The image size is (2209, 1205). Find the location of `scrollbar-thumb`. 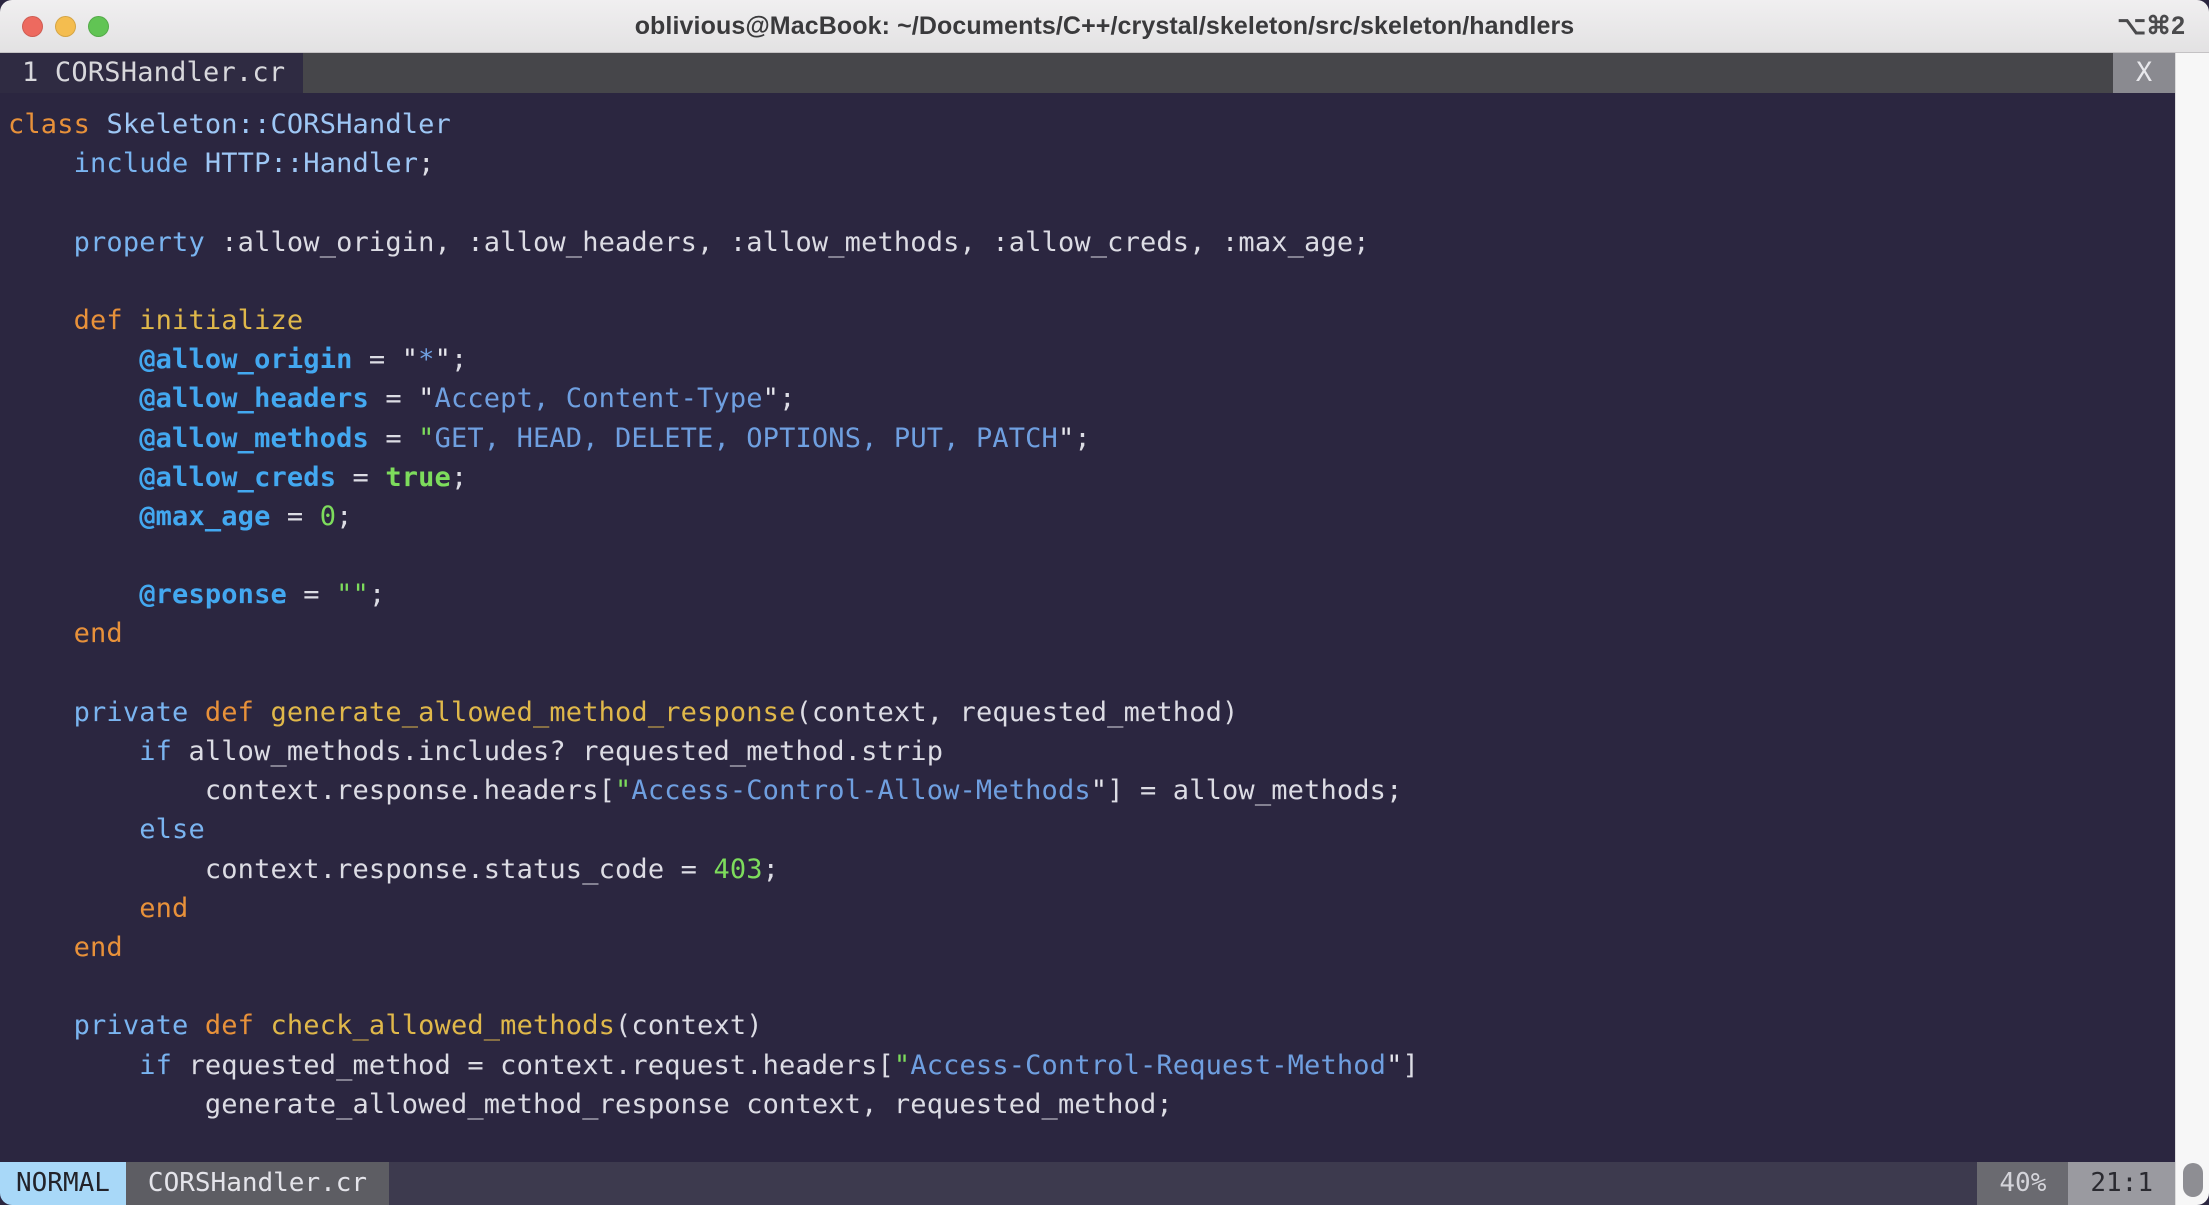

scrollbar-thumb is located at coordinates (2193, 1180).